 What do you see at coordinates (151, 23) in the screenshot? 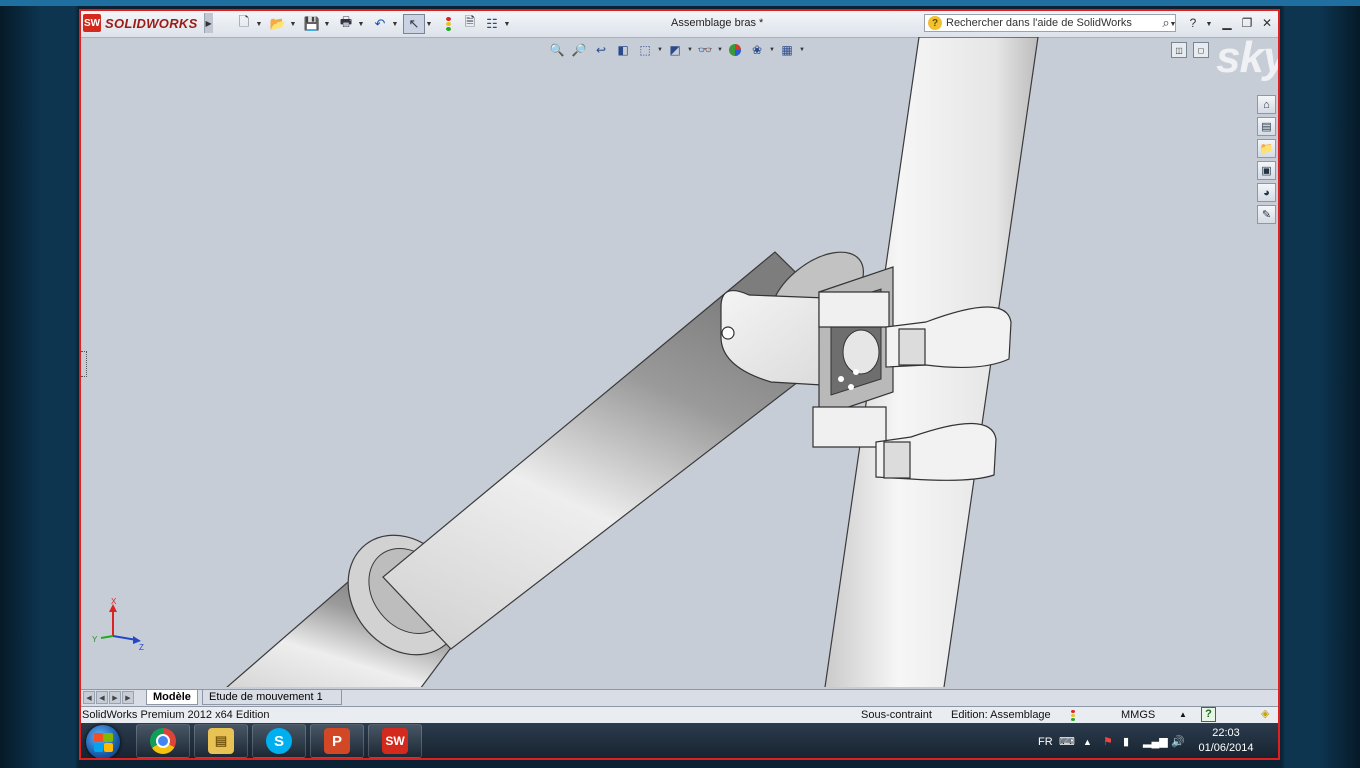
I see `app-logo-text: SOLIDWORKS` at bounding box center [151, 23].